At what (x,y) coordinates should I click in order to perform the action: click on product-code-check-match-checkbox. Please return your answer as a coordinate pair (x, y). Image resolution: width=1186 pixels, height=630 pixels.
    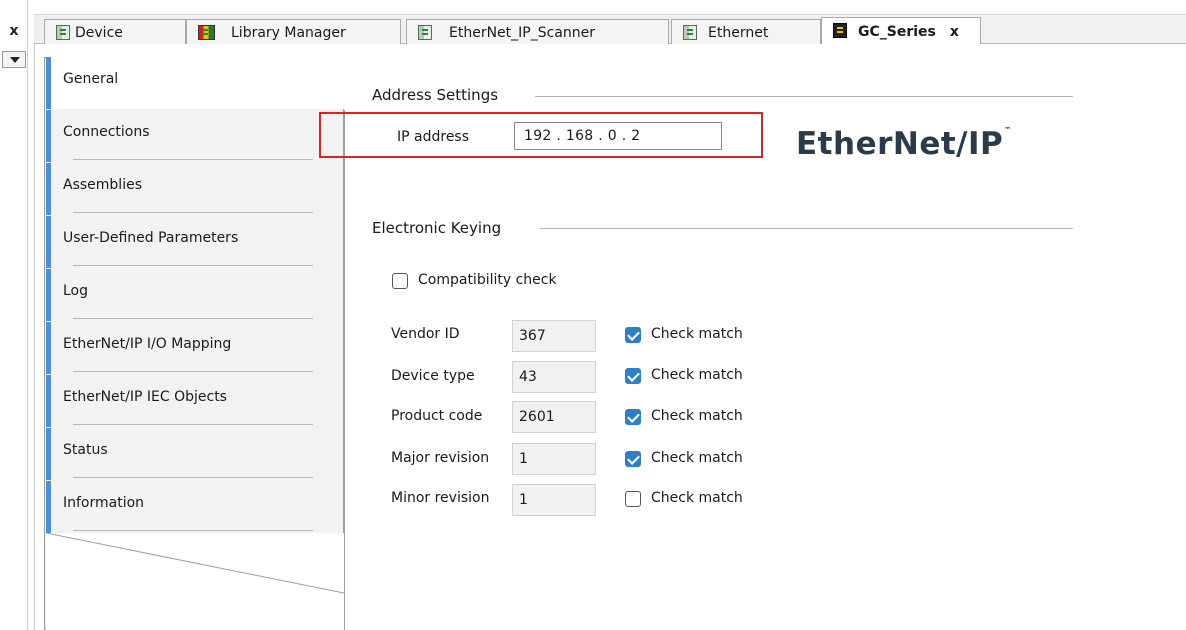
    Looking at the image, I should click on (633, 417).